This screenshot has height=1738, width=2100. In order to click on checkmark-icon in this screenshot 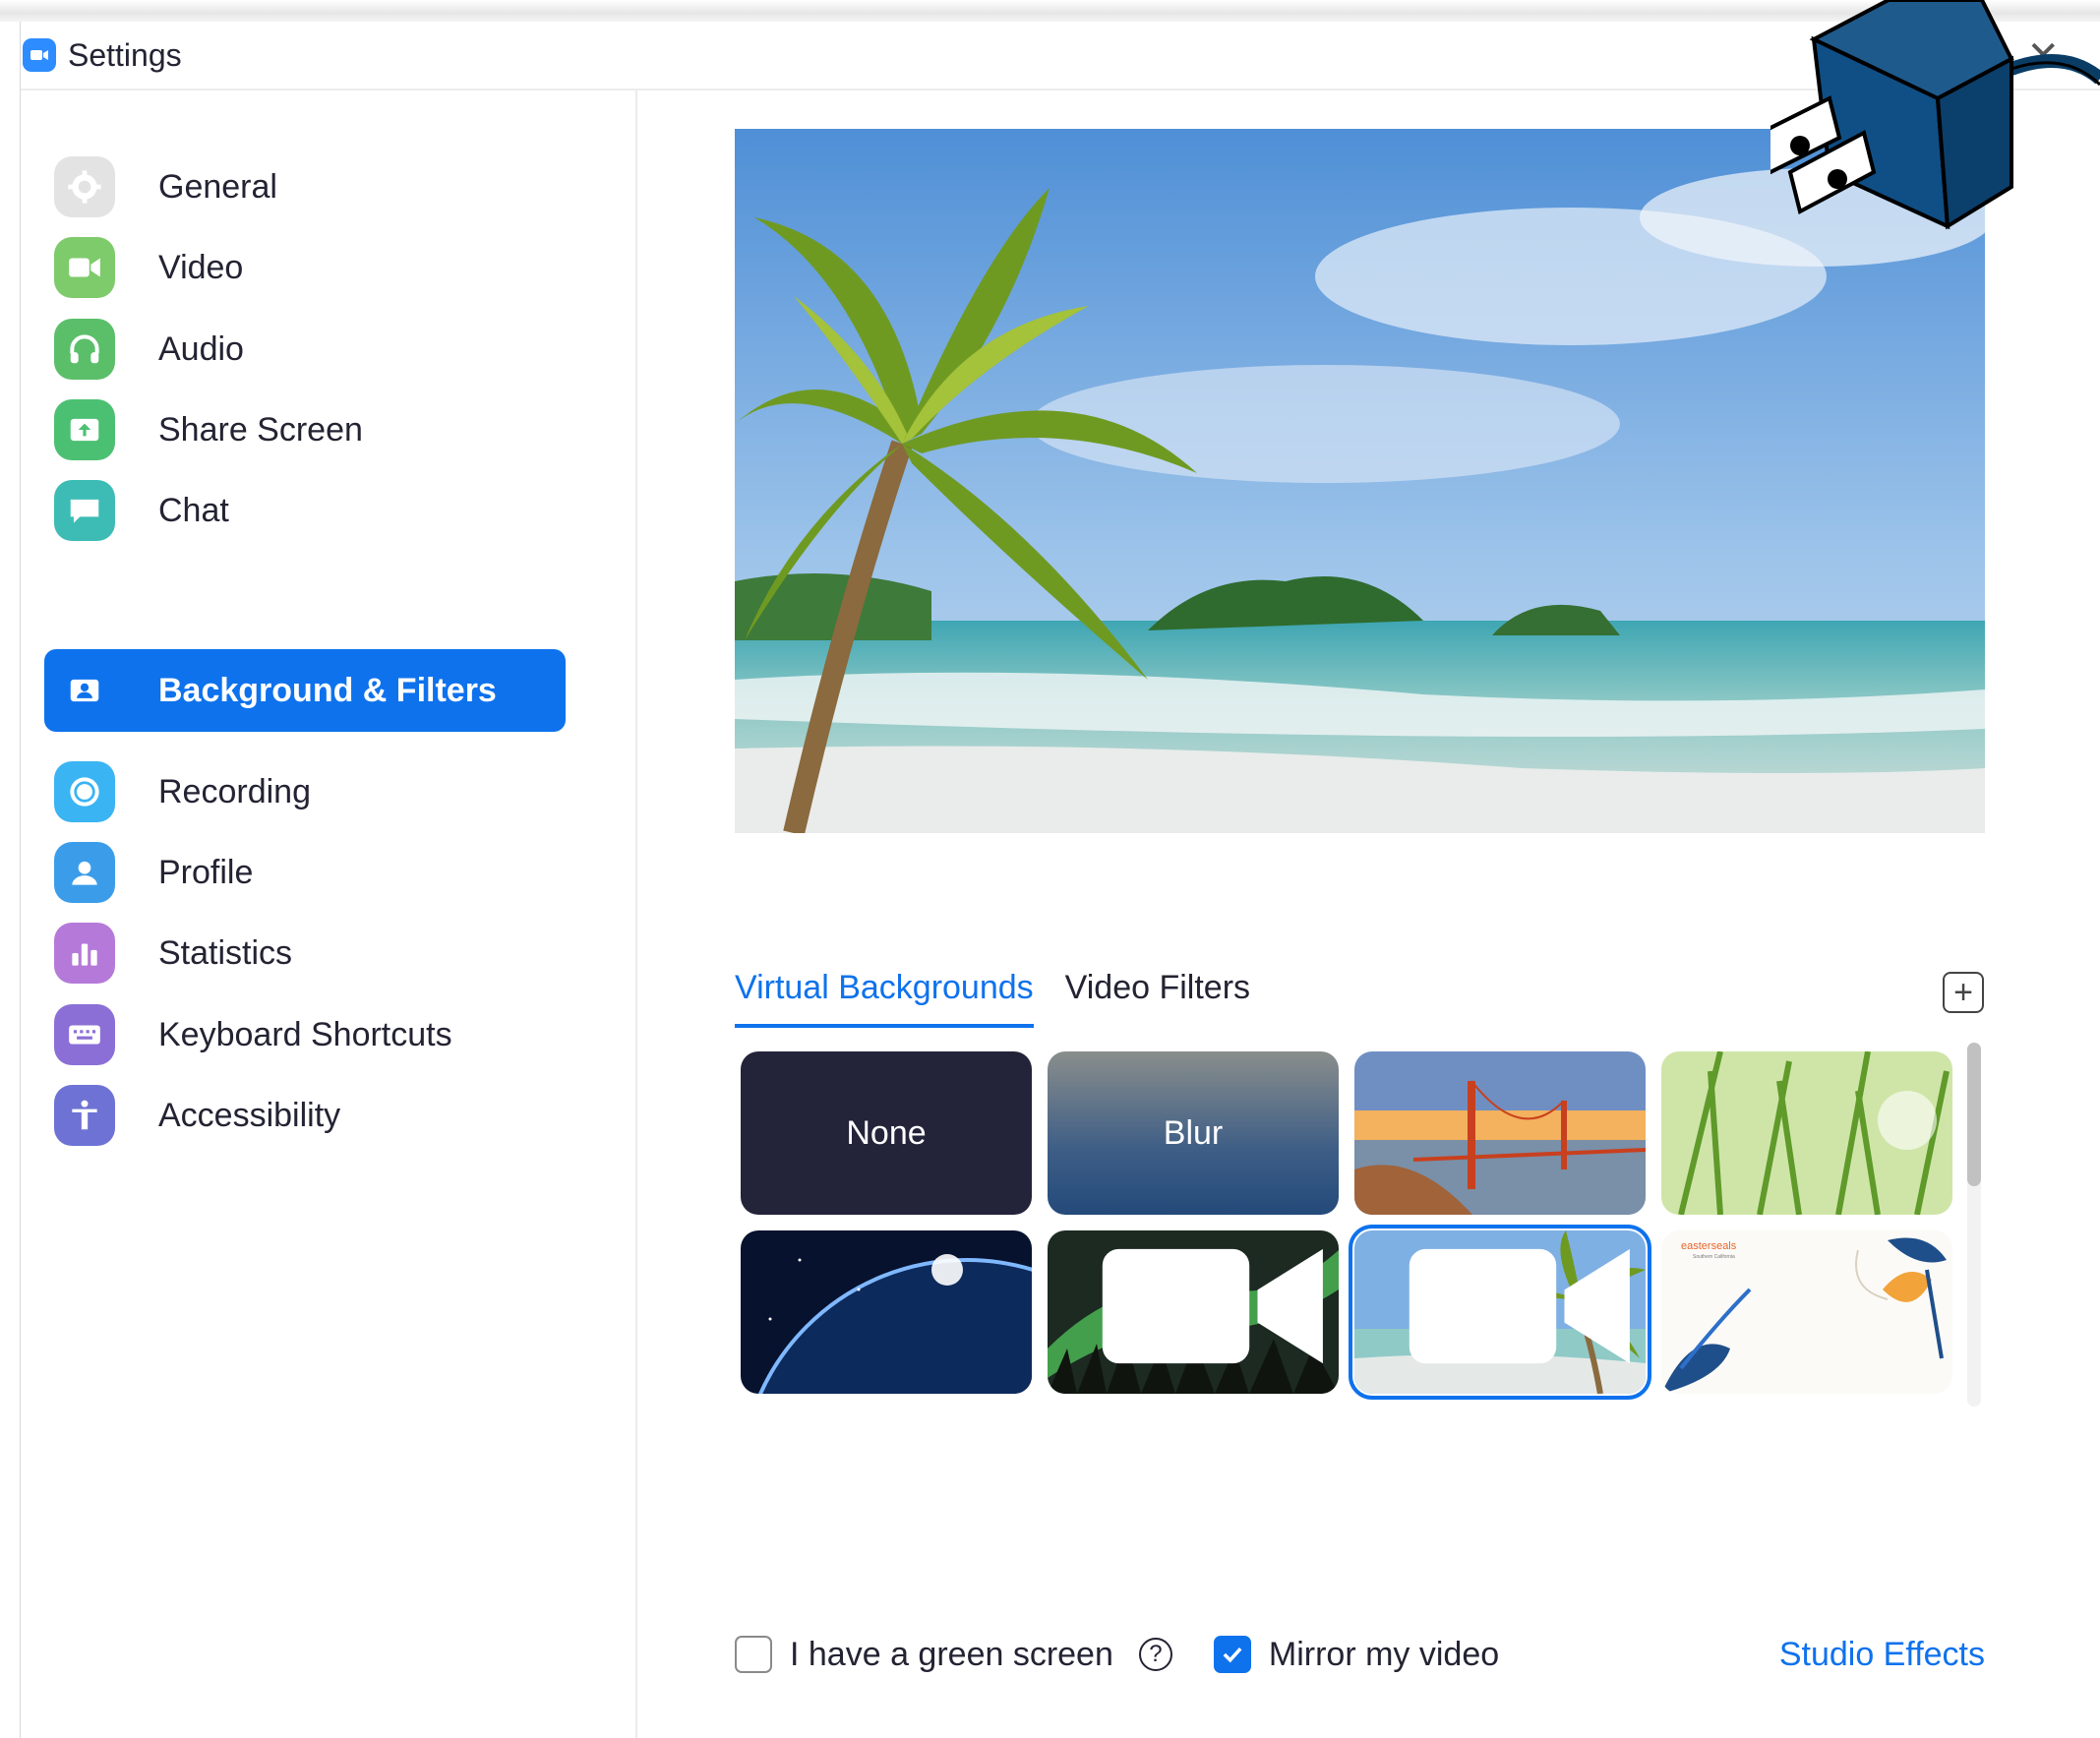, I will do `click(1232, 1655)`.